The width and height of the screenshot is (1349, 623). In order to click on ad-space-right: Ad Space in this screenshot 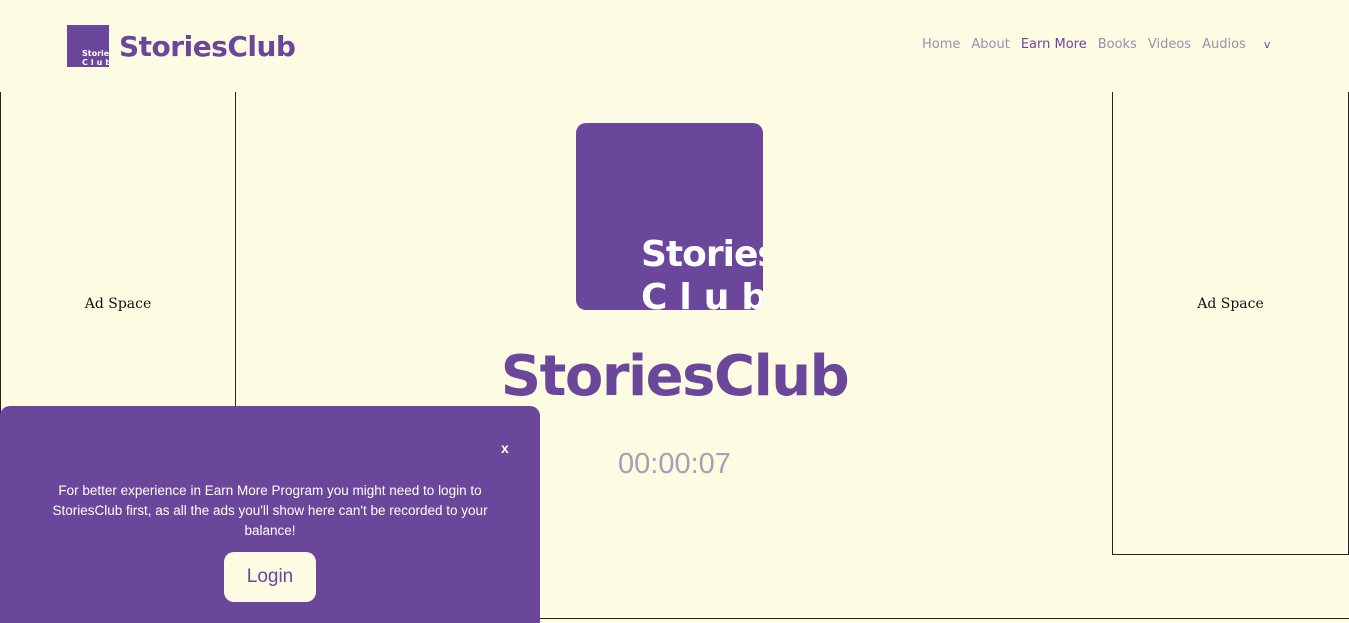, I will do `click(1230, 323)`.